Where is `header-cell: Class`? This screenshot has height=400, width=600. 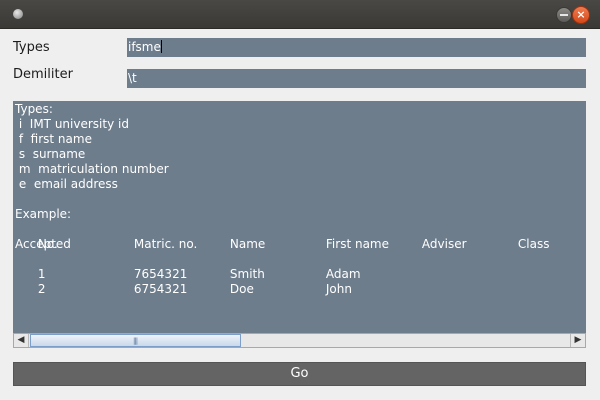
header-cell: Class is located at coordinates (533, 244).